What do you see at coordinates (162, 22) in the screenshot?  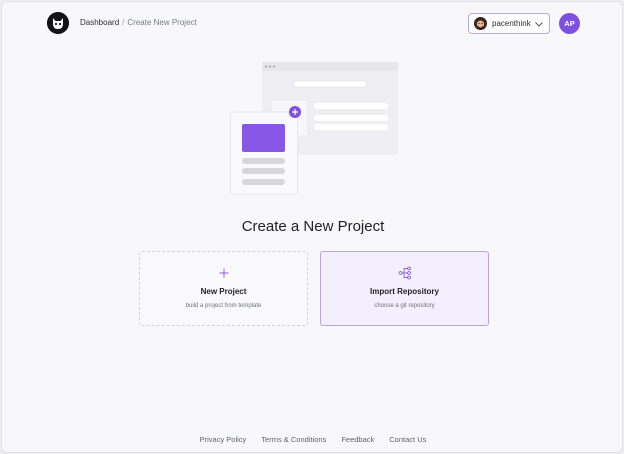 I see `breadcrumb-current: Create New Project` at bounding box center [162, 22].